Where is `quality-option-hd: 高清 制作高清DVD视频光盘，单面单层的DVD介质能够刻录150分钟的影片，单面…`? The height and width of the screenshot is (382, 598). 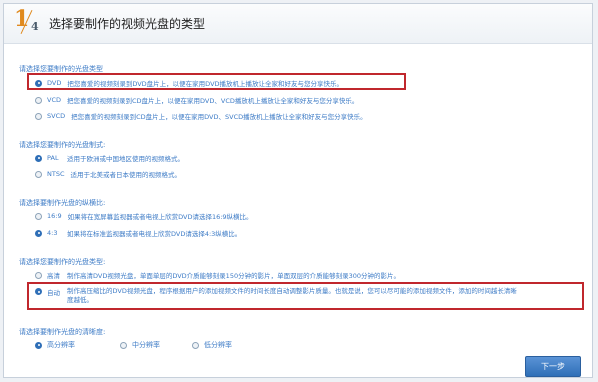 quality-option-hd: 高清 制作高清DVD视频光盘，单面单层的DVD介质能够刻录150分钟的影片，单面… is located at coordinates (217, 275).